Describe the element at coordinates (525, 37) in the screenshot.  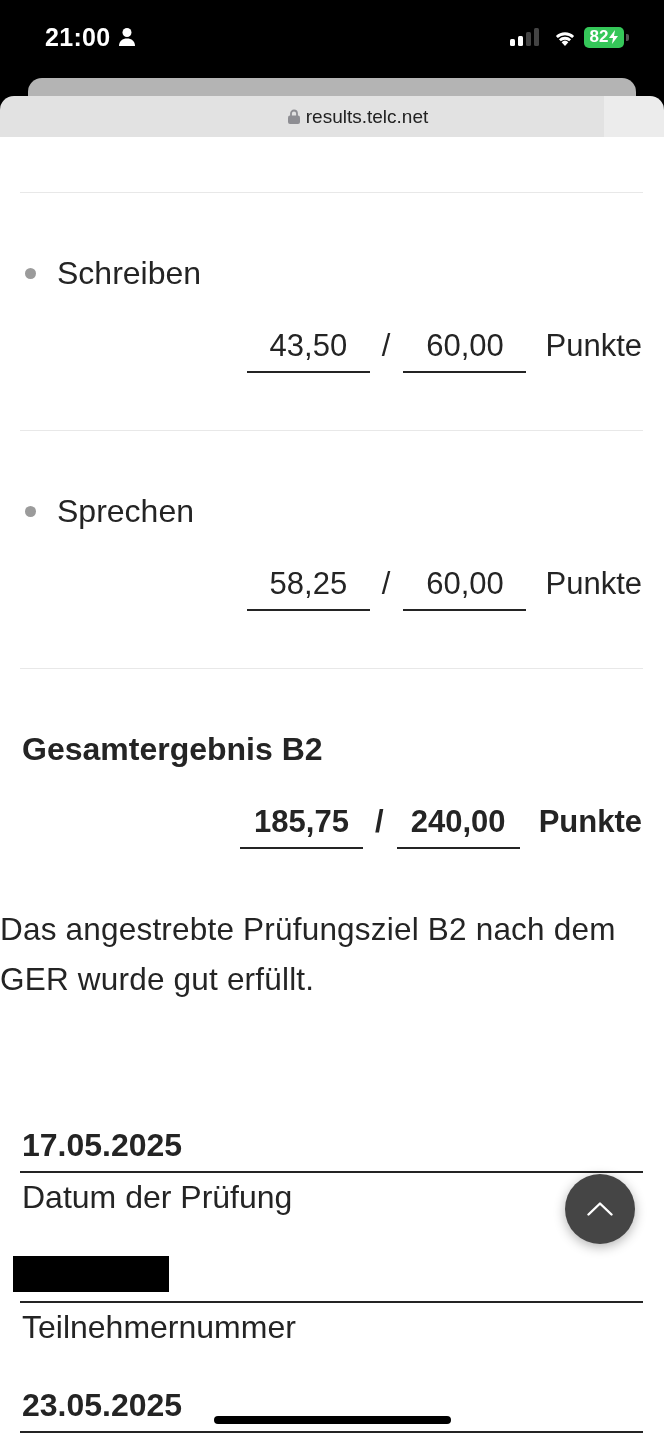
I see `signal-icon` at that location.